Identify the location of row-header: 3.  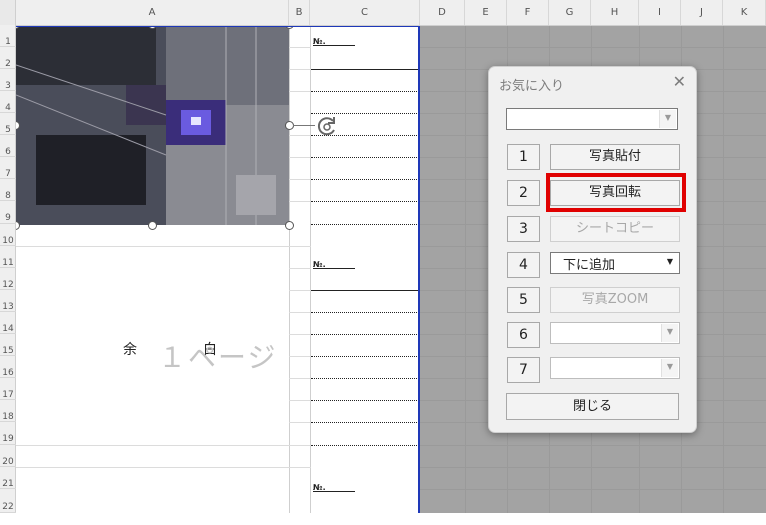
(8, 80).